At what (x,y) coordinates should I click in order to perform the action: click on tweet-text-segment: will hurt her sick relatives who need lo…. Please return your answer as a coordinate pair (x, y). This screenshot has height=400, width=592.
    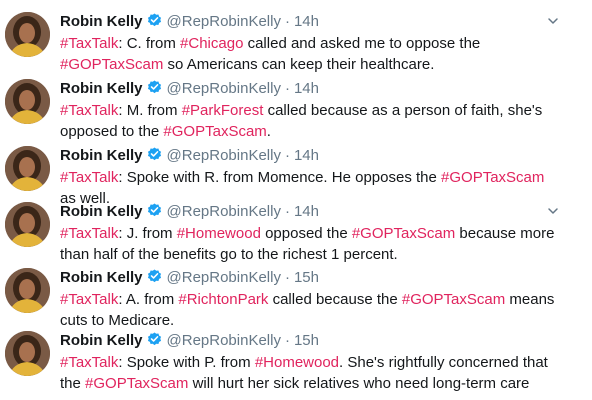
    Looking at the image, I should click on (359, 383).